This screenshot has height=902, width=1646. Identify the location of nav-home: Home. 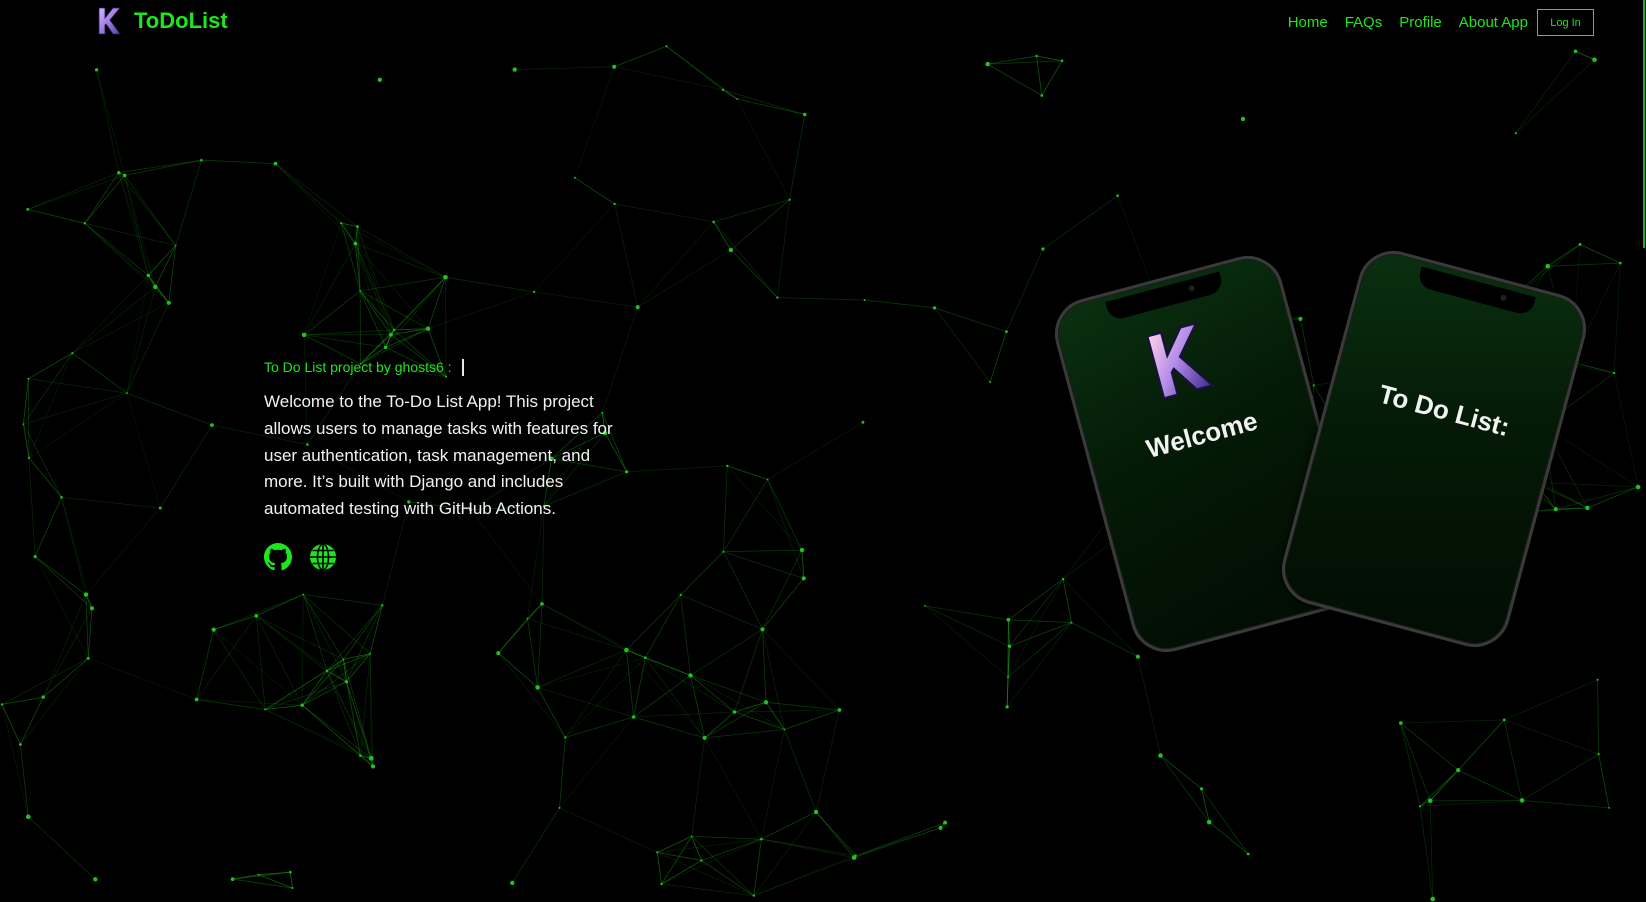
(1308, 22).